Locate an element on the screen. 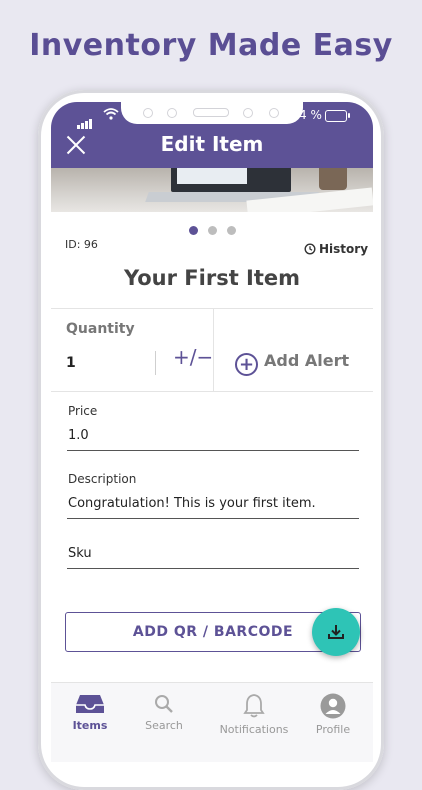 This screenshot has width=422, height=790. description-underline is located at coordinates (213, 518).